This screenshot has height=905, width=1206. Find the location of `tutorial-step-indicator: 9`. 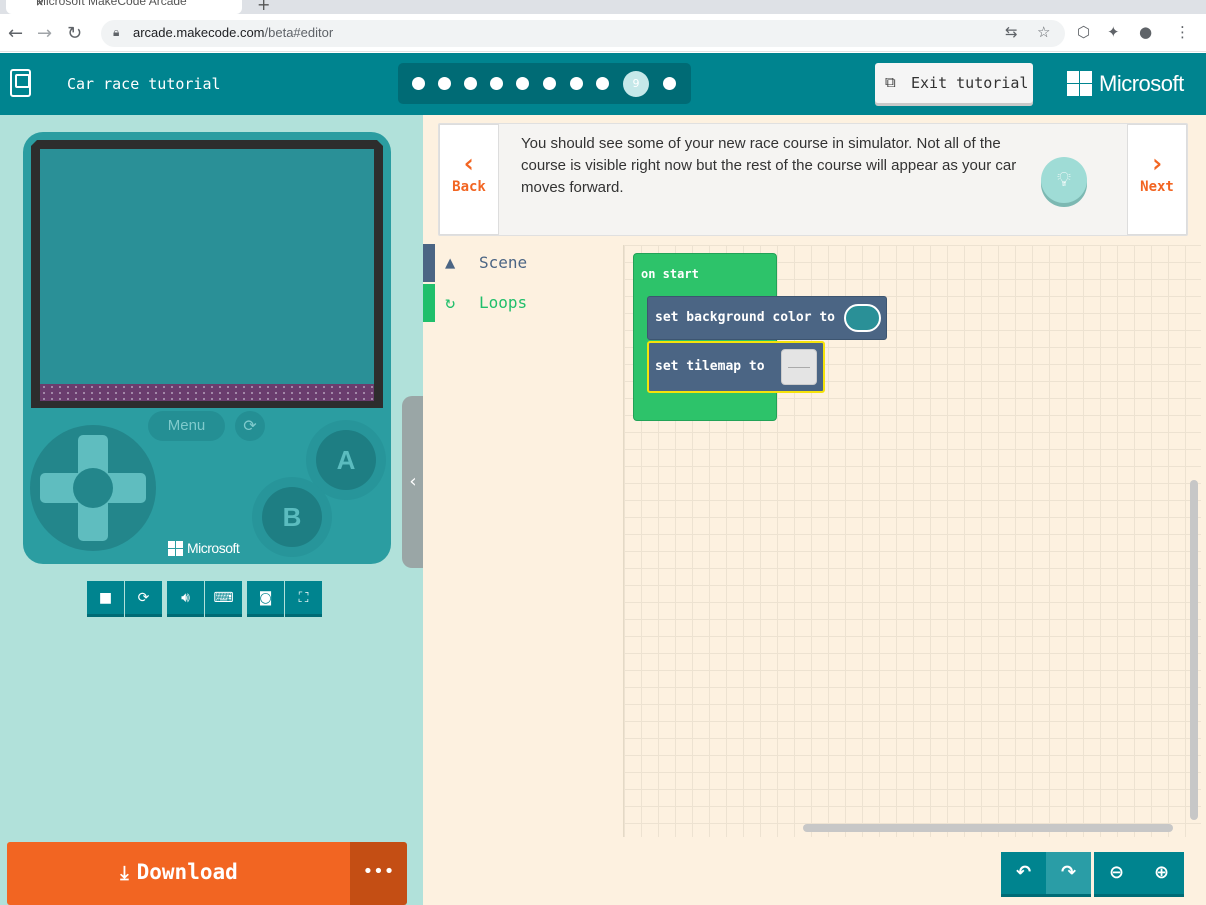

tutorial-step-indicator: 9 is located at coordinates (544, 83).